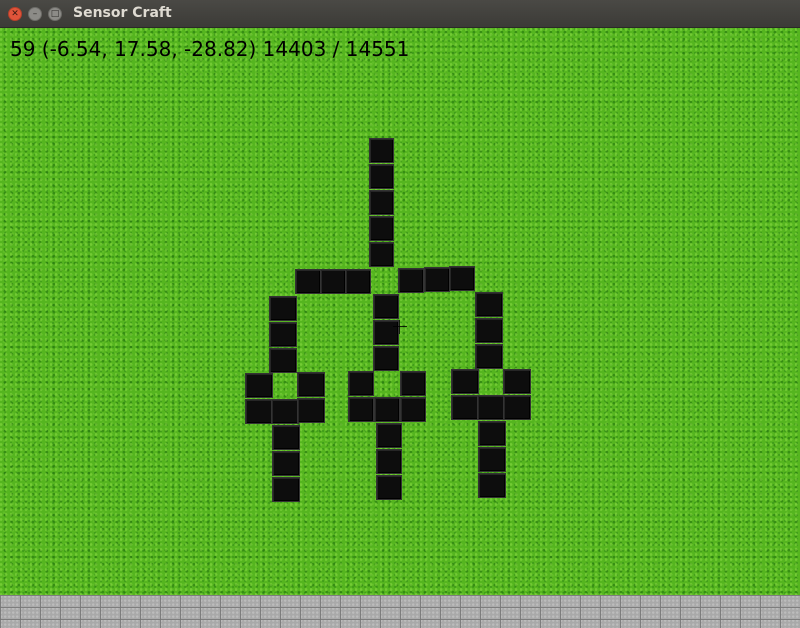 This screenshot has width=800, height=628. I want to click on close-button: ✕, so click(15, 14).